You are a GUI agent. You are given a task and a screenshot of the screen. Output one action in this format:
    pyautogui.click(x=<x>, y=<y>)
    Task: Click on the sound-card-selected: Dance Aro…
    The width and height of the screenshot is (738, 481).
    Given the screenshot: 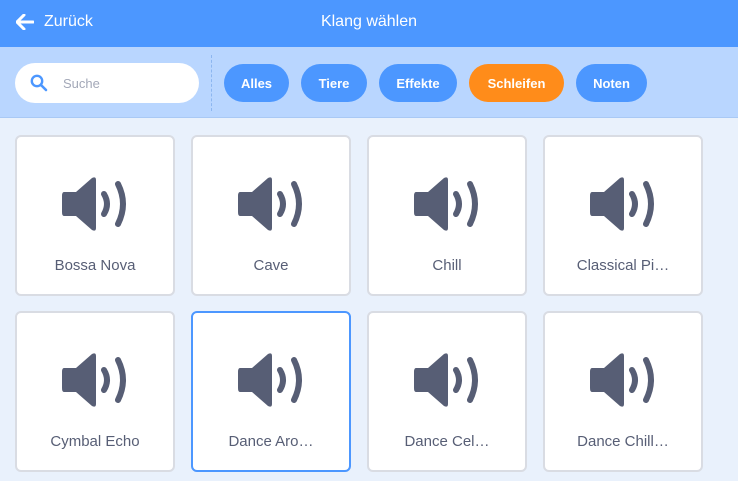 What is the action you would take?
    pyautogui.click(x=271, y=391)
    